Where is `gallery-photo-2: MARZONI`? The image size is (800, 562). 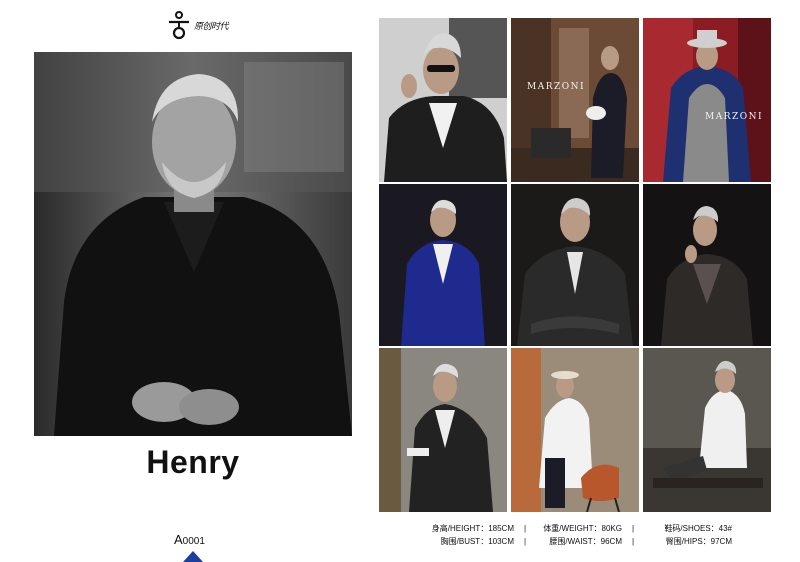 gallery-photo-2: MARZONI is located at coordinates (575, 100).